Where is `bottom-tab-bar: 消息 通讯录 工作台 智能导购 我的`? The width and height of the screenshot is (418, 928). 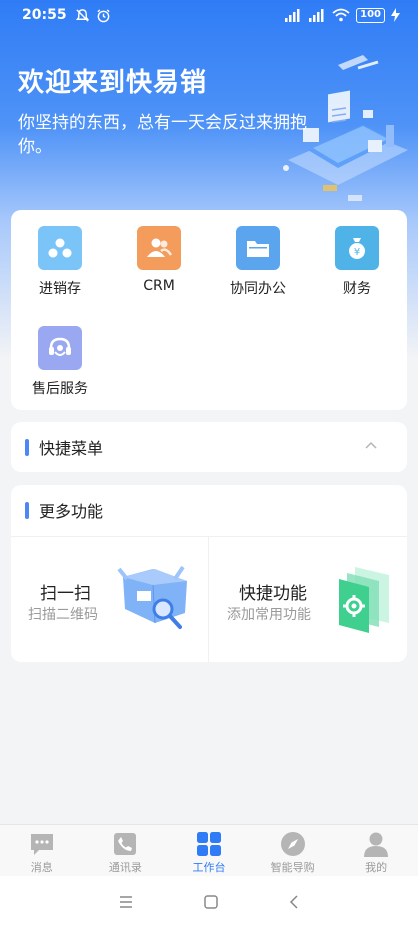 bottom-tab-bar: 消息 通讯录 工作台 智能导购 我的 is located at coordinates (209, 850).